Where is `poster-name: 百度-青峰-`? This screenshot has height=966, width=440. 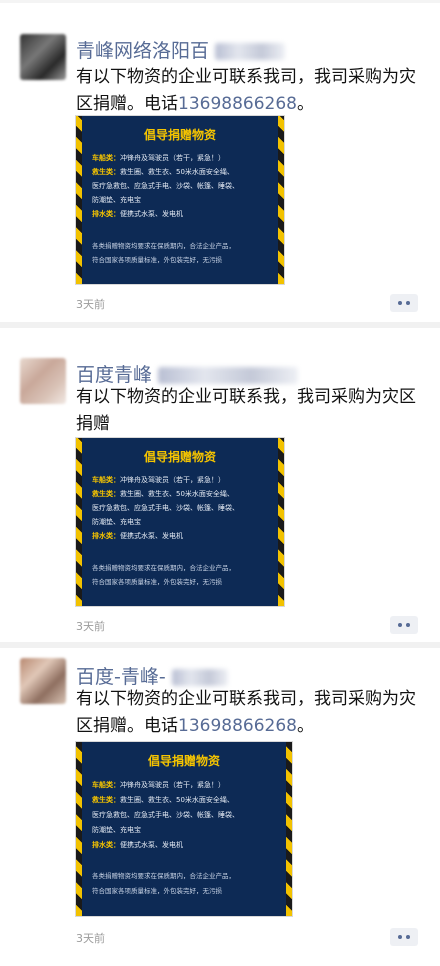
poster-name: 百度-青峰- is located at coordinates (152, 675).